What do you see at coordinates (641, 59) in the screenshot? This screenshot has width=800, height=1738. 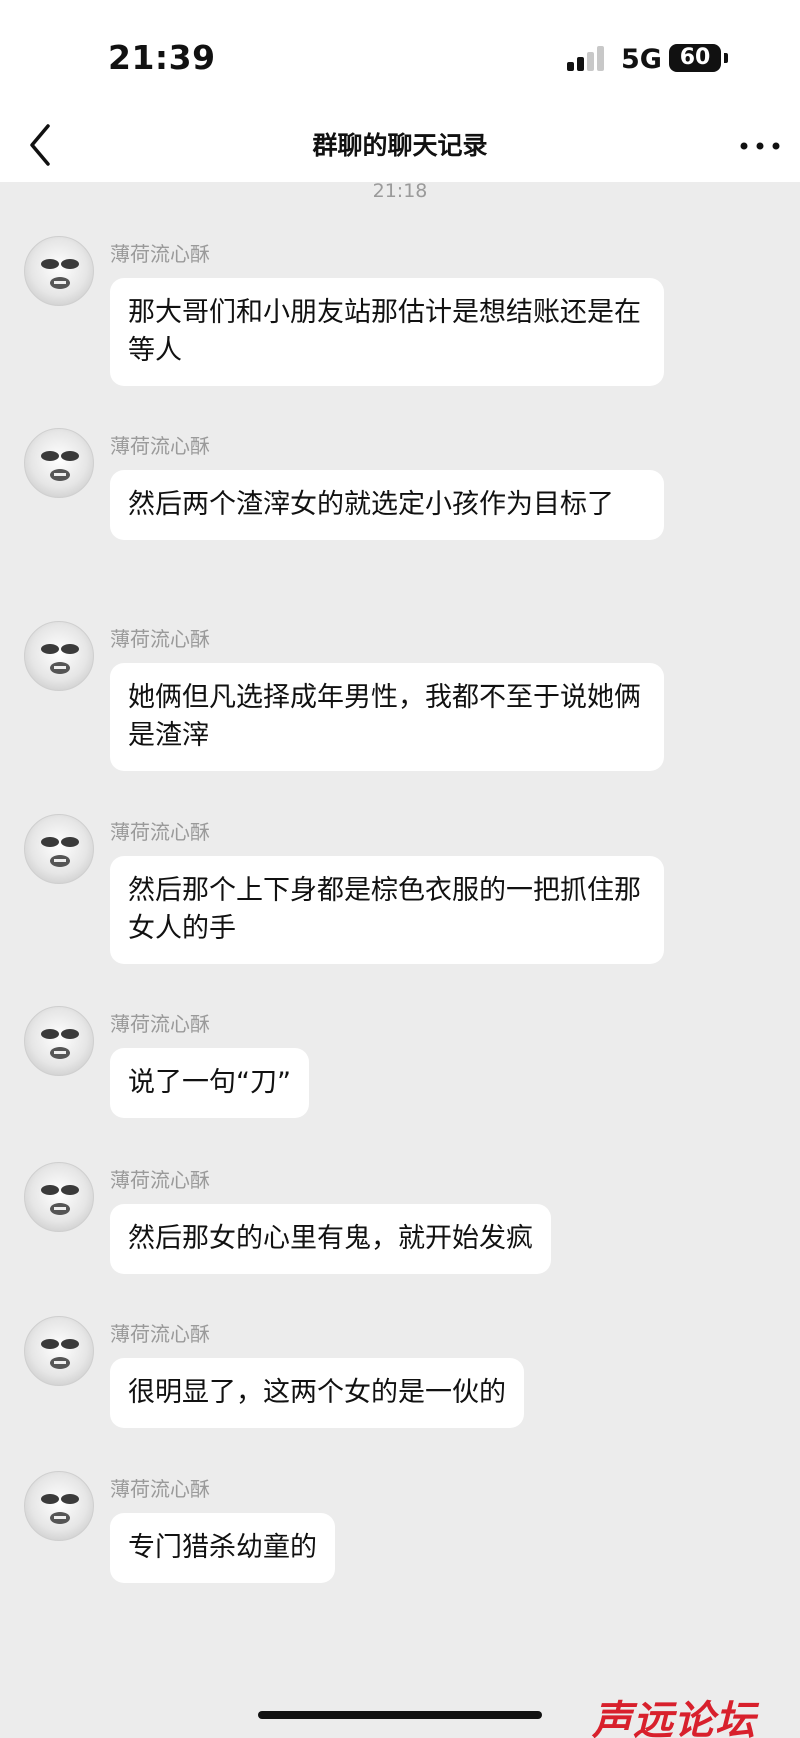 I see `network-type: 5G` at bounding box center [641, 59].